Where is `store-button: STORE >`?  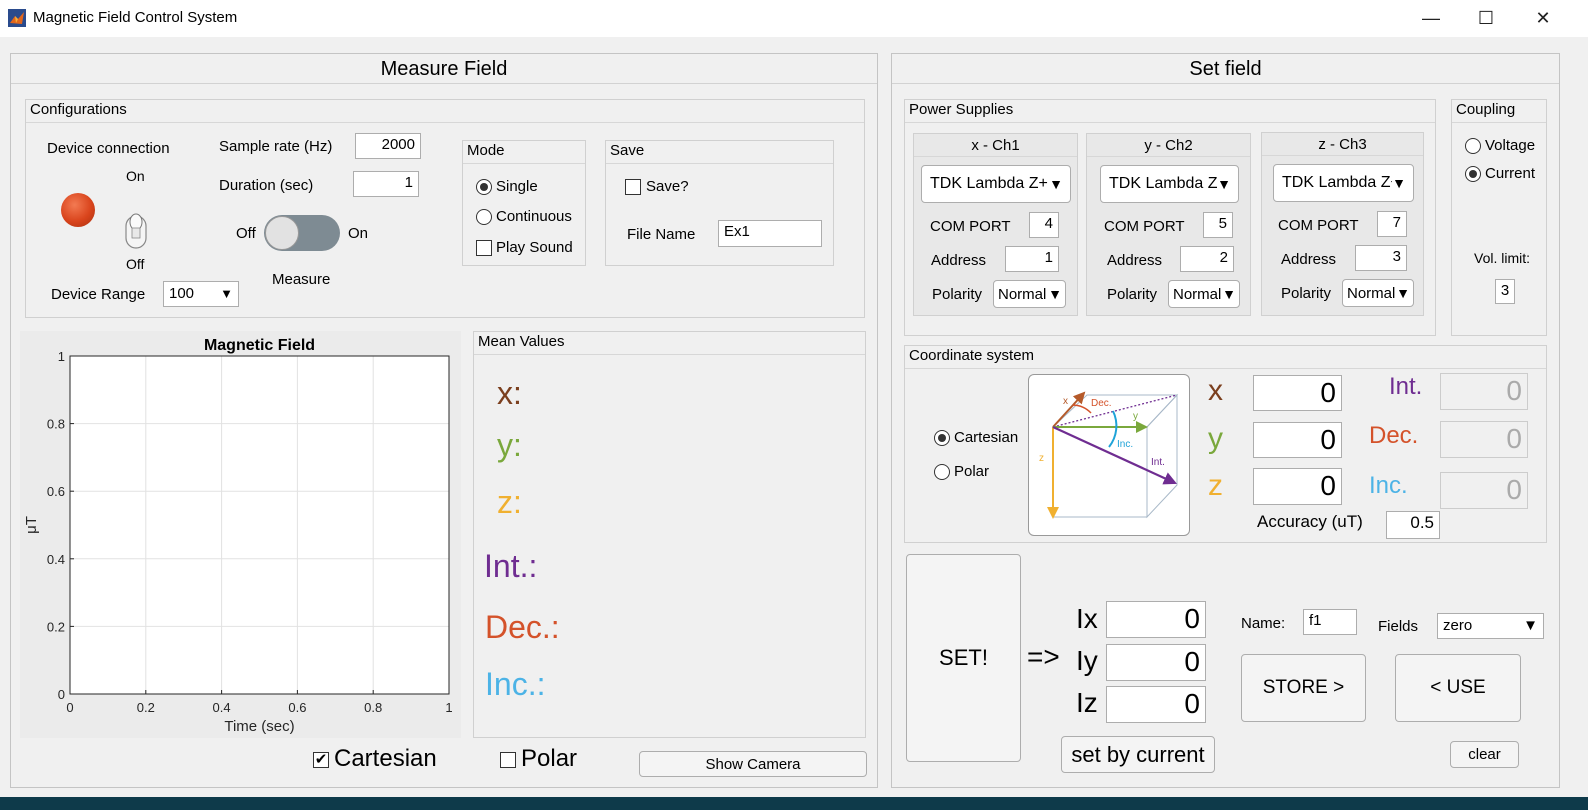
store-button: STORE > is located at coordinates (1303, 688).